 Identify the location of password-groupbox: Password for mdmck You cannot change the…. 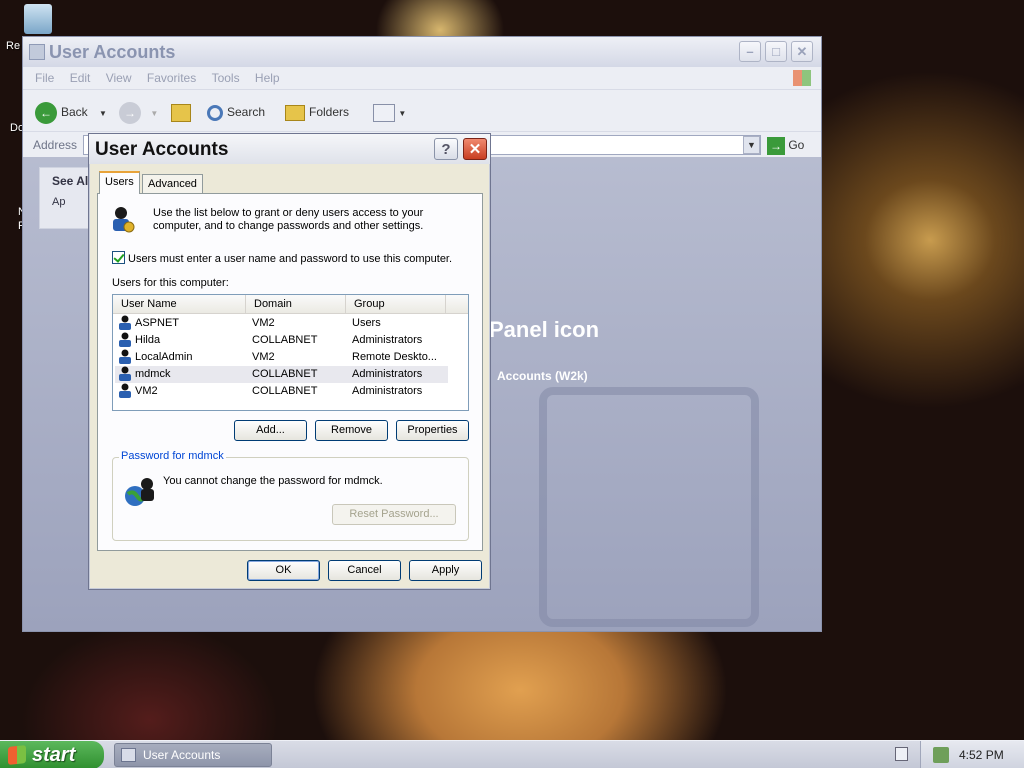
(290, 495).